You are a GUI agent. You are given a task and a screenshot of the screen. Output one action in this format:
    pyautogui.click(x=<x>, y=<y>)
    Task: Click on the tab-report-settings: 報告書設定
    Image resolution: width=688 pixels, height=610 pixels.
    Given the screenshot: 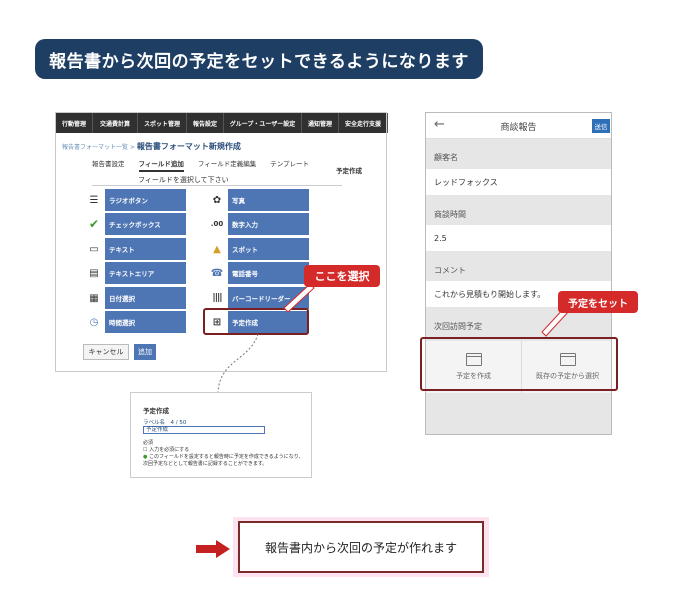 What is the action you would take?
    pyautogui.click(x=108, y=165)
    